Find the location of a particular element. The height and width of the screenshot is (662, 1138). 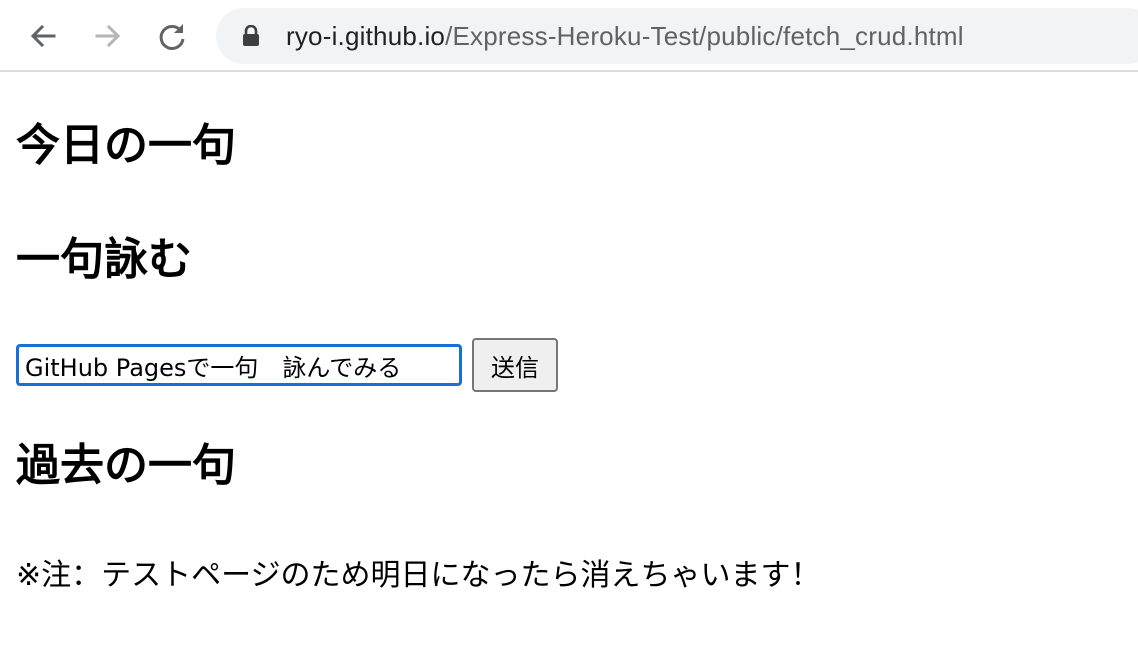

reload-icon is located at coordinates (172, 36).